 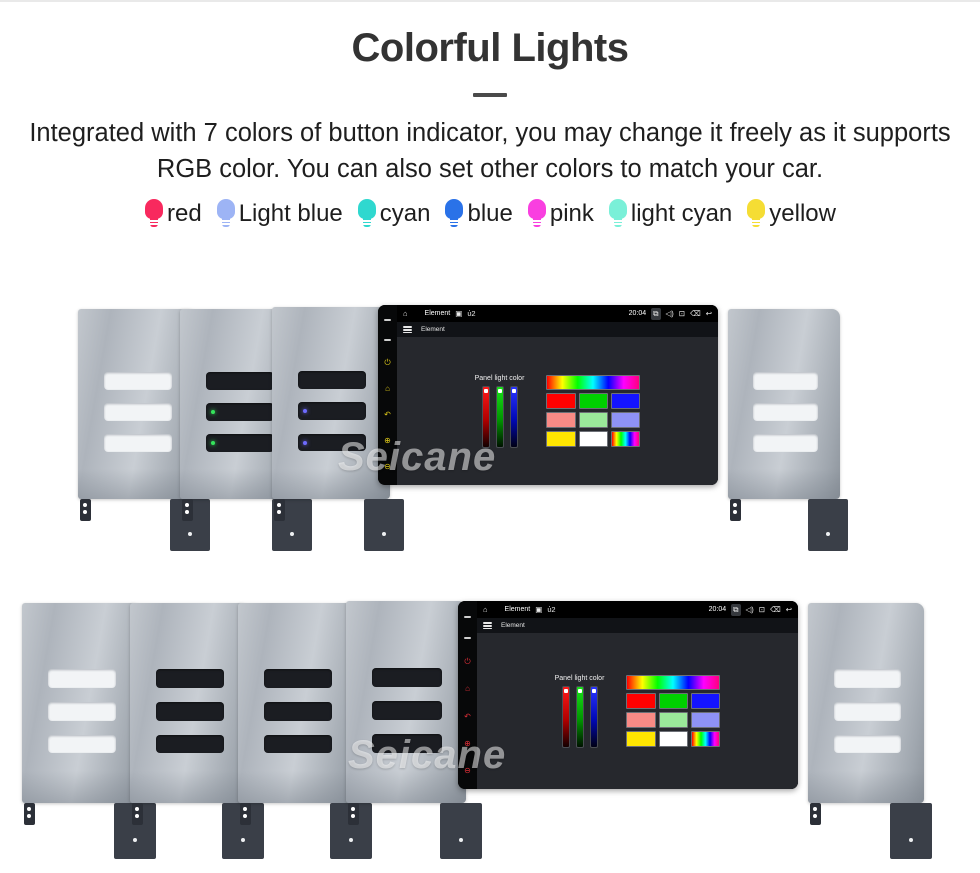 I want to click on button-slot-group, so click(x=785, y=412).